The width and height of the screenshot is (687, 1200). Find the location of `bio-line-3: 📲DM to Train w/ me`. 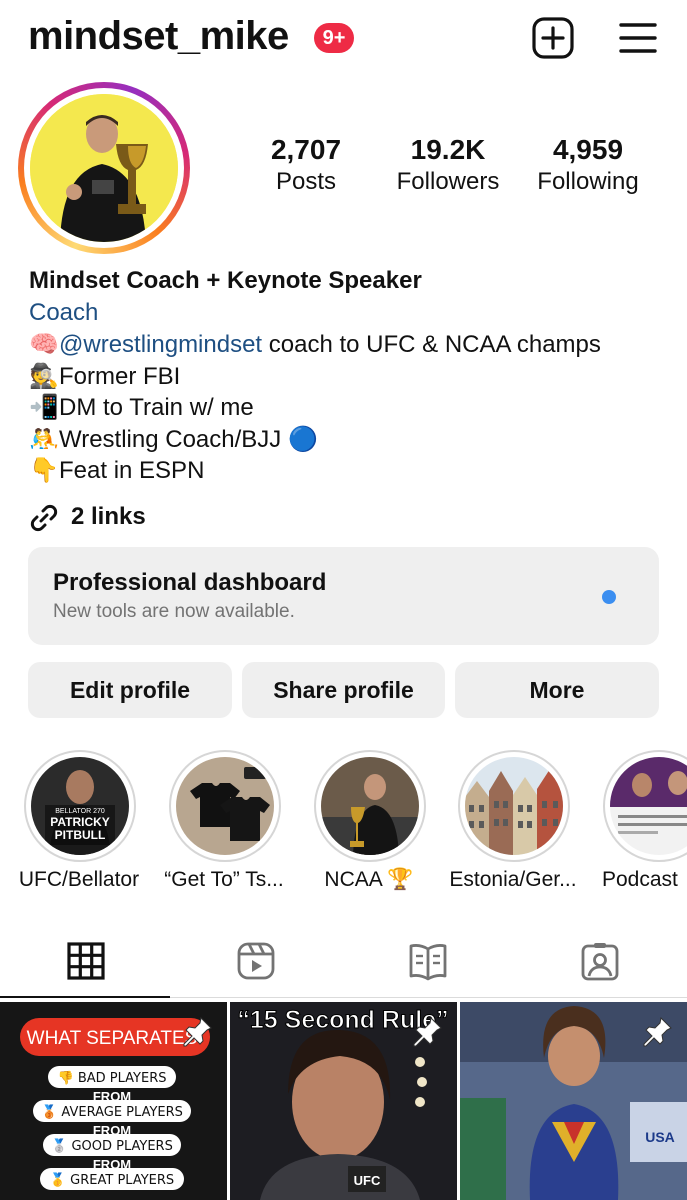

bio-line-3: 📲DM to Train w/ me is located at coordinates (349, 408).